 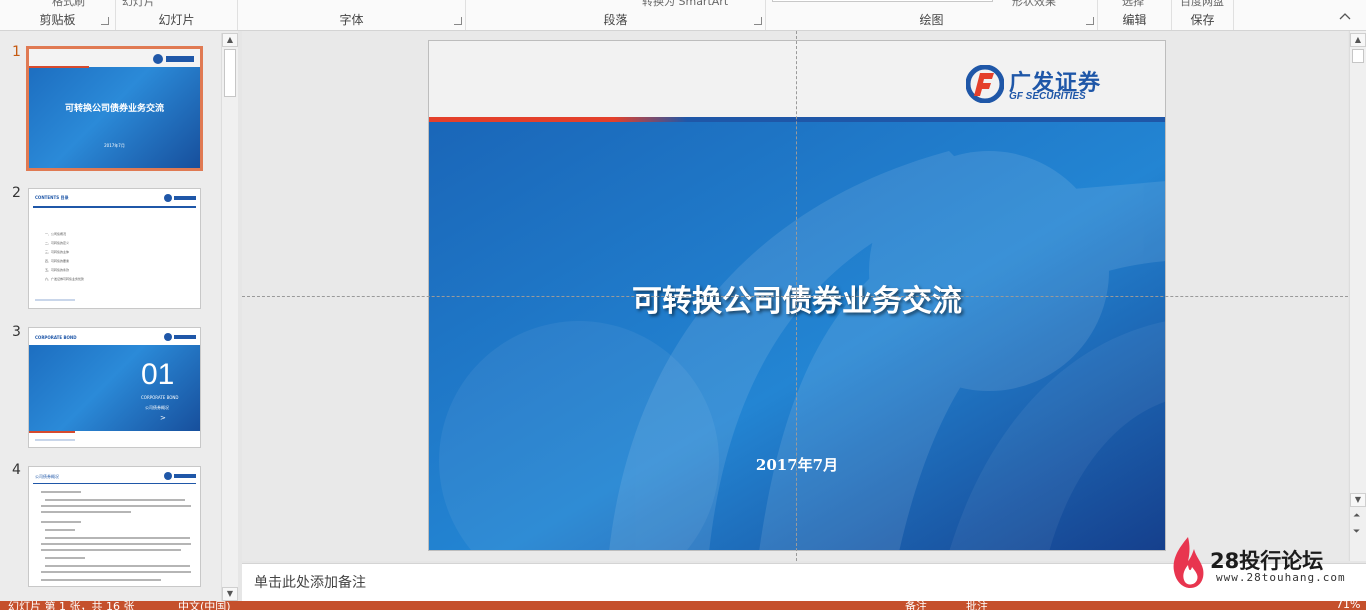 What do you see at coordinates (615, 20) in the screenshot?
I see `group-label: 段落` at bounding box center [615, 20].